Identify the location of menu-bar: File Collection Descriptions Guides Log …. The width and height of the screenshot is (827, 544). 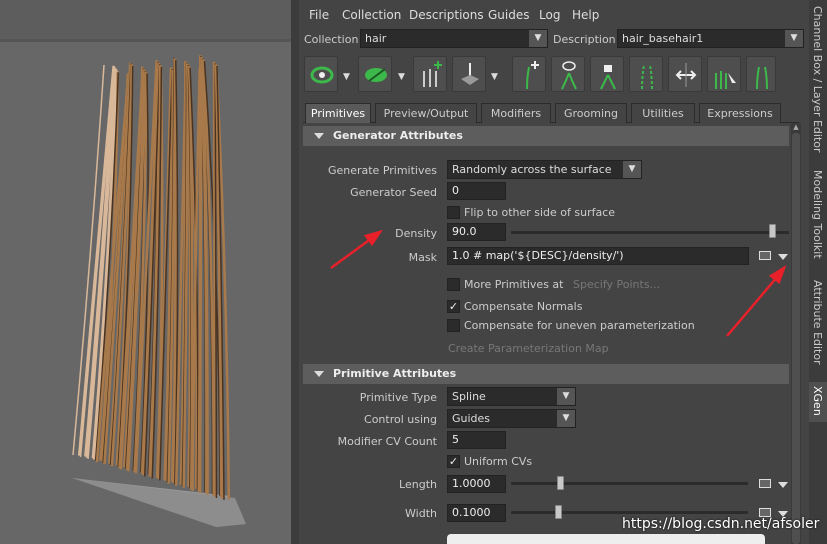
(554, 14).